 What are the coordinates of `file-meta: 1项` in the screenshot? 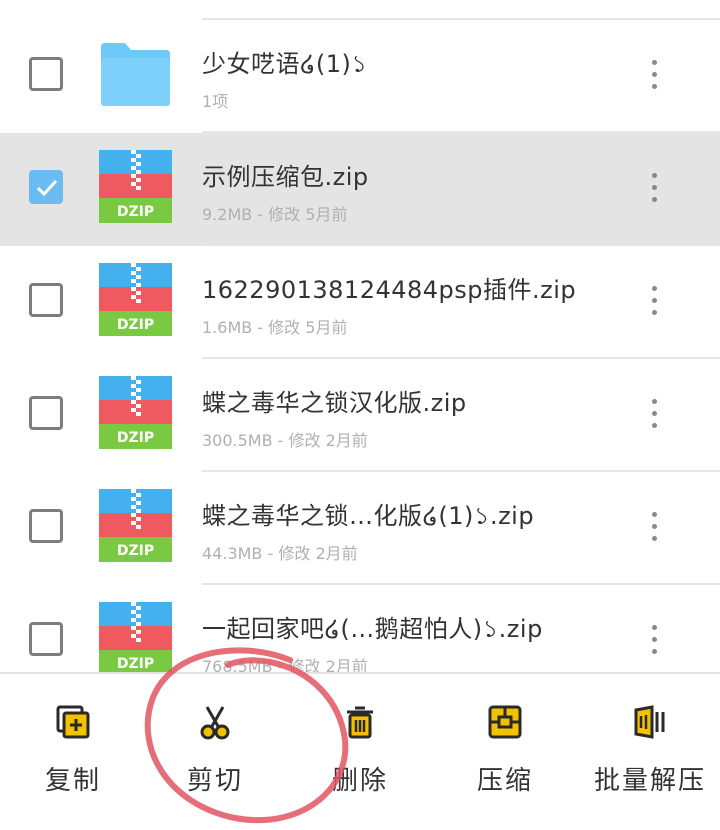 It's located at (215, 101).